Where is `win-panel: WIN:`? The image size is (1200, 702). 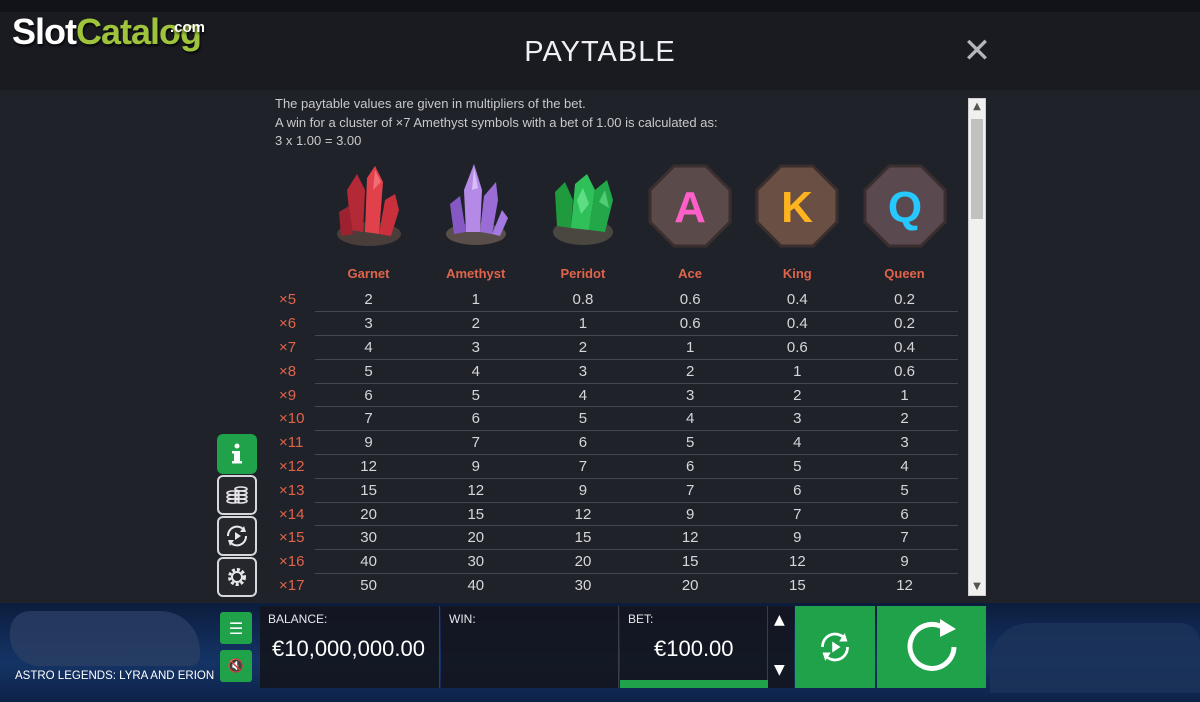
win-panel: WIN: is located at coordinates (530, 647).